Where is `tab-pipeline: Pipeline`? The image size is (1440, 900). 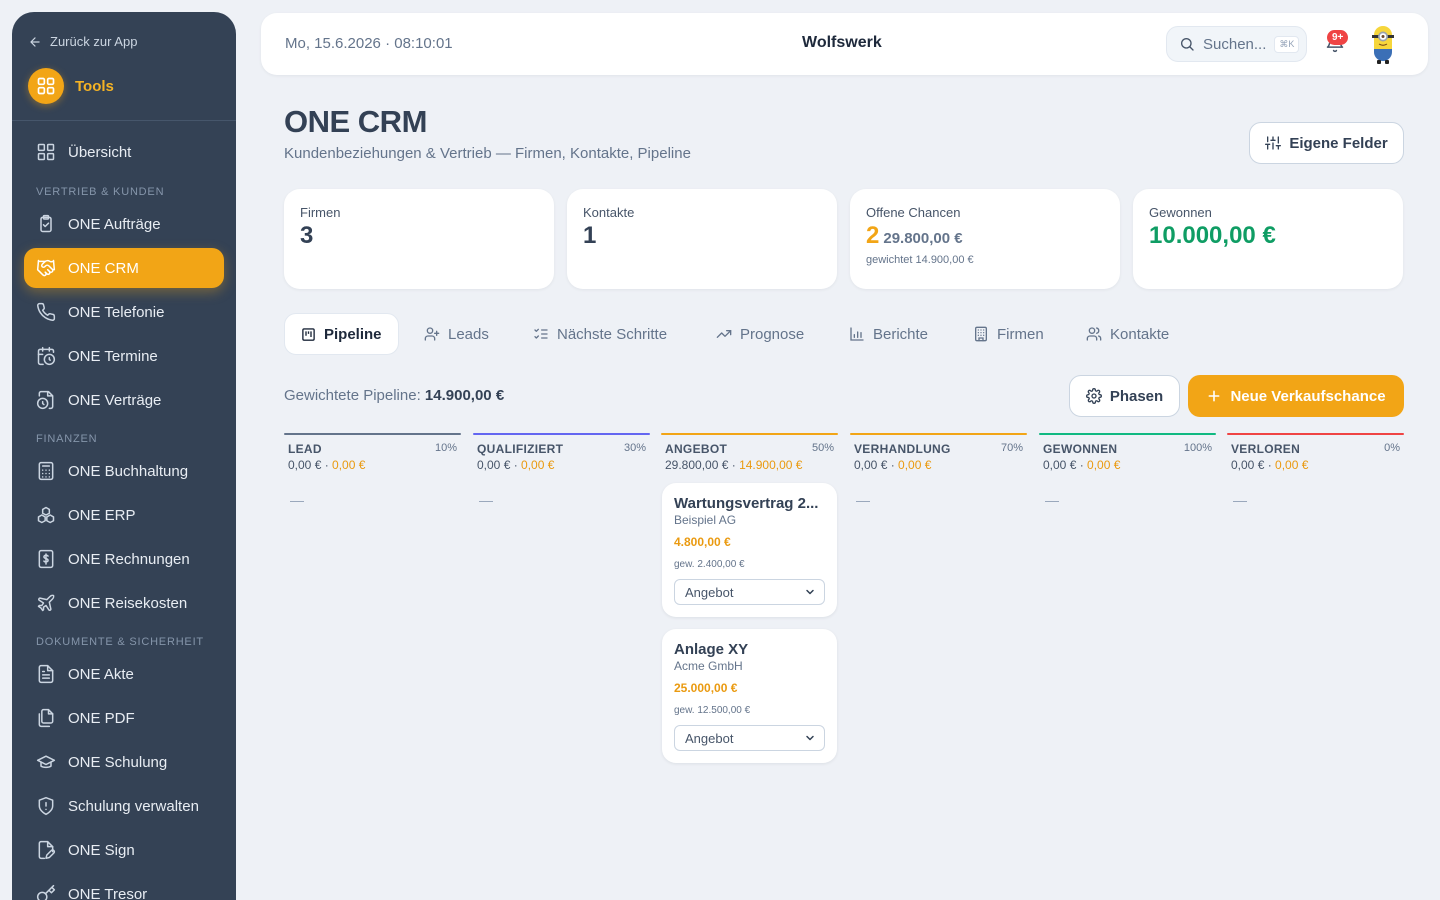 tab-pipeline: Pipeline is located at coordinates (341, 334).